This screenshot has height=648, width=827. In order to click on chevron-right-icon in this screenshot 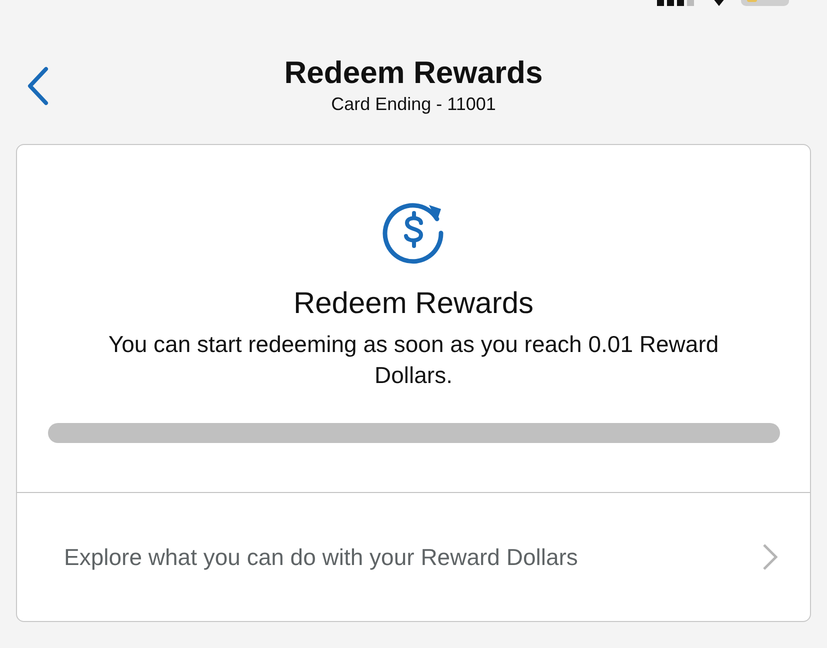, I will do `click(770, 557)`.